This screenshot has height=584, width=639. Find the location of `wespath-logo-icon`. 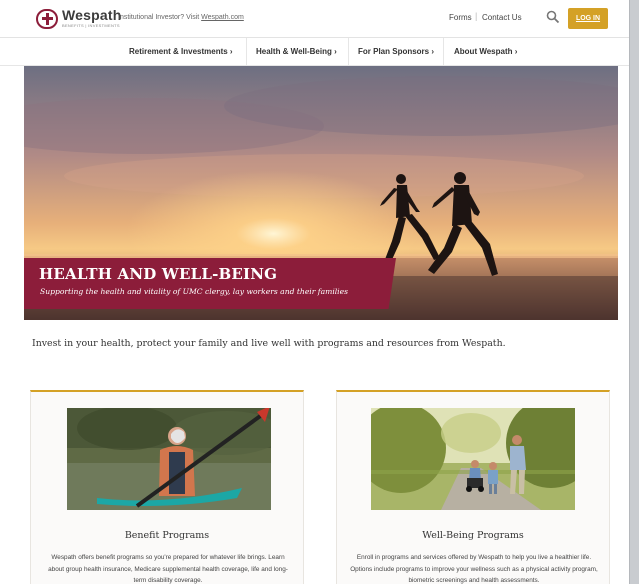

wespath-logo-icon is located at coordinates (47, 19).